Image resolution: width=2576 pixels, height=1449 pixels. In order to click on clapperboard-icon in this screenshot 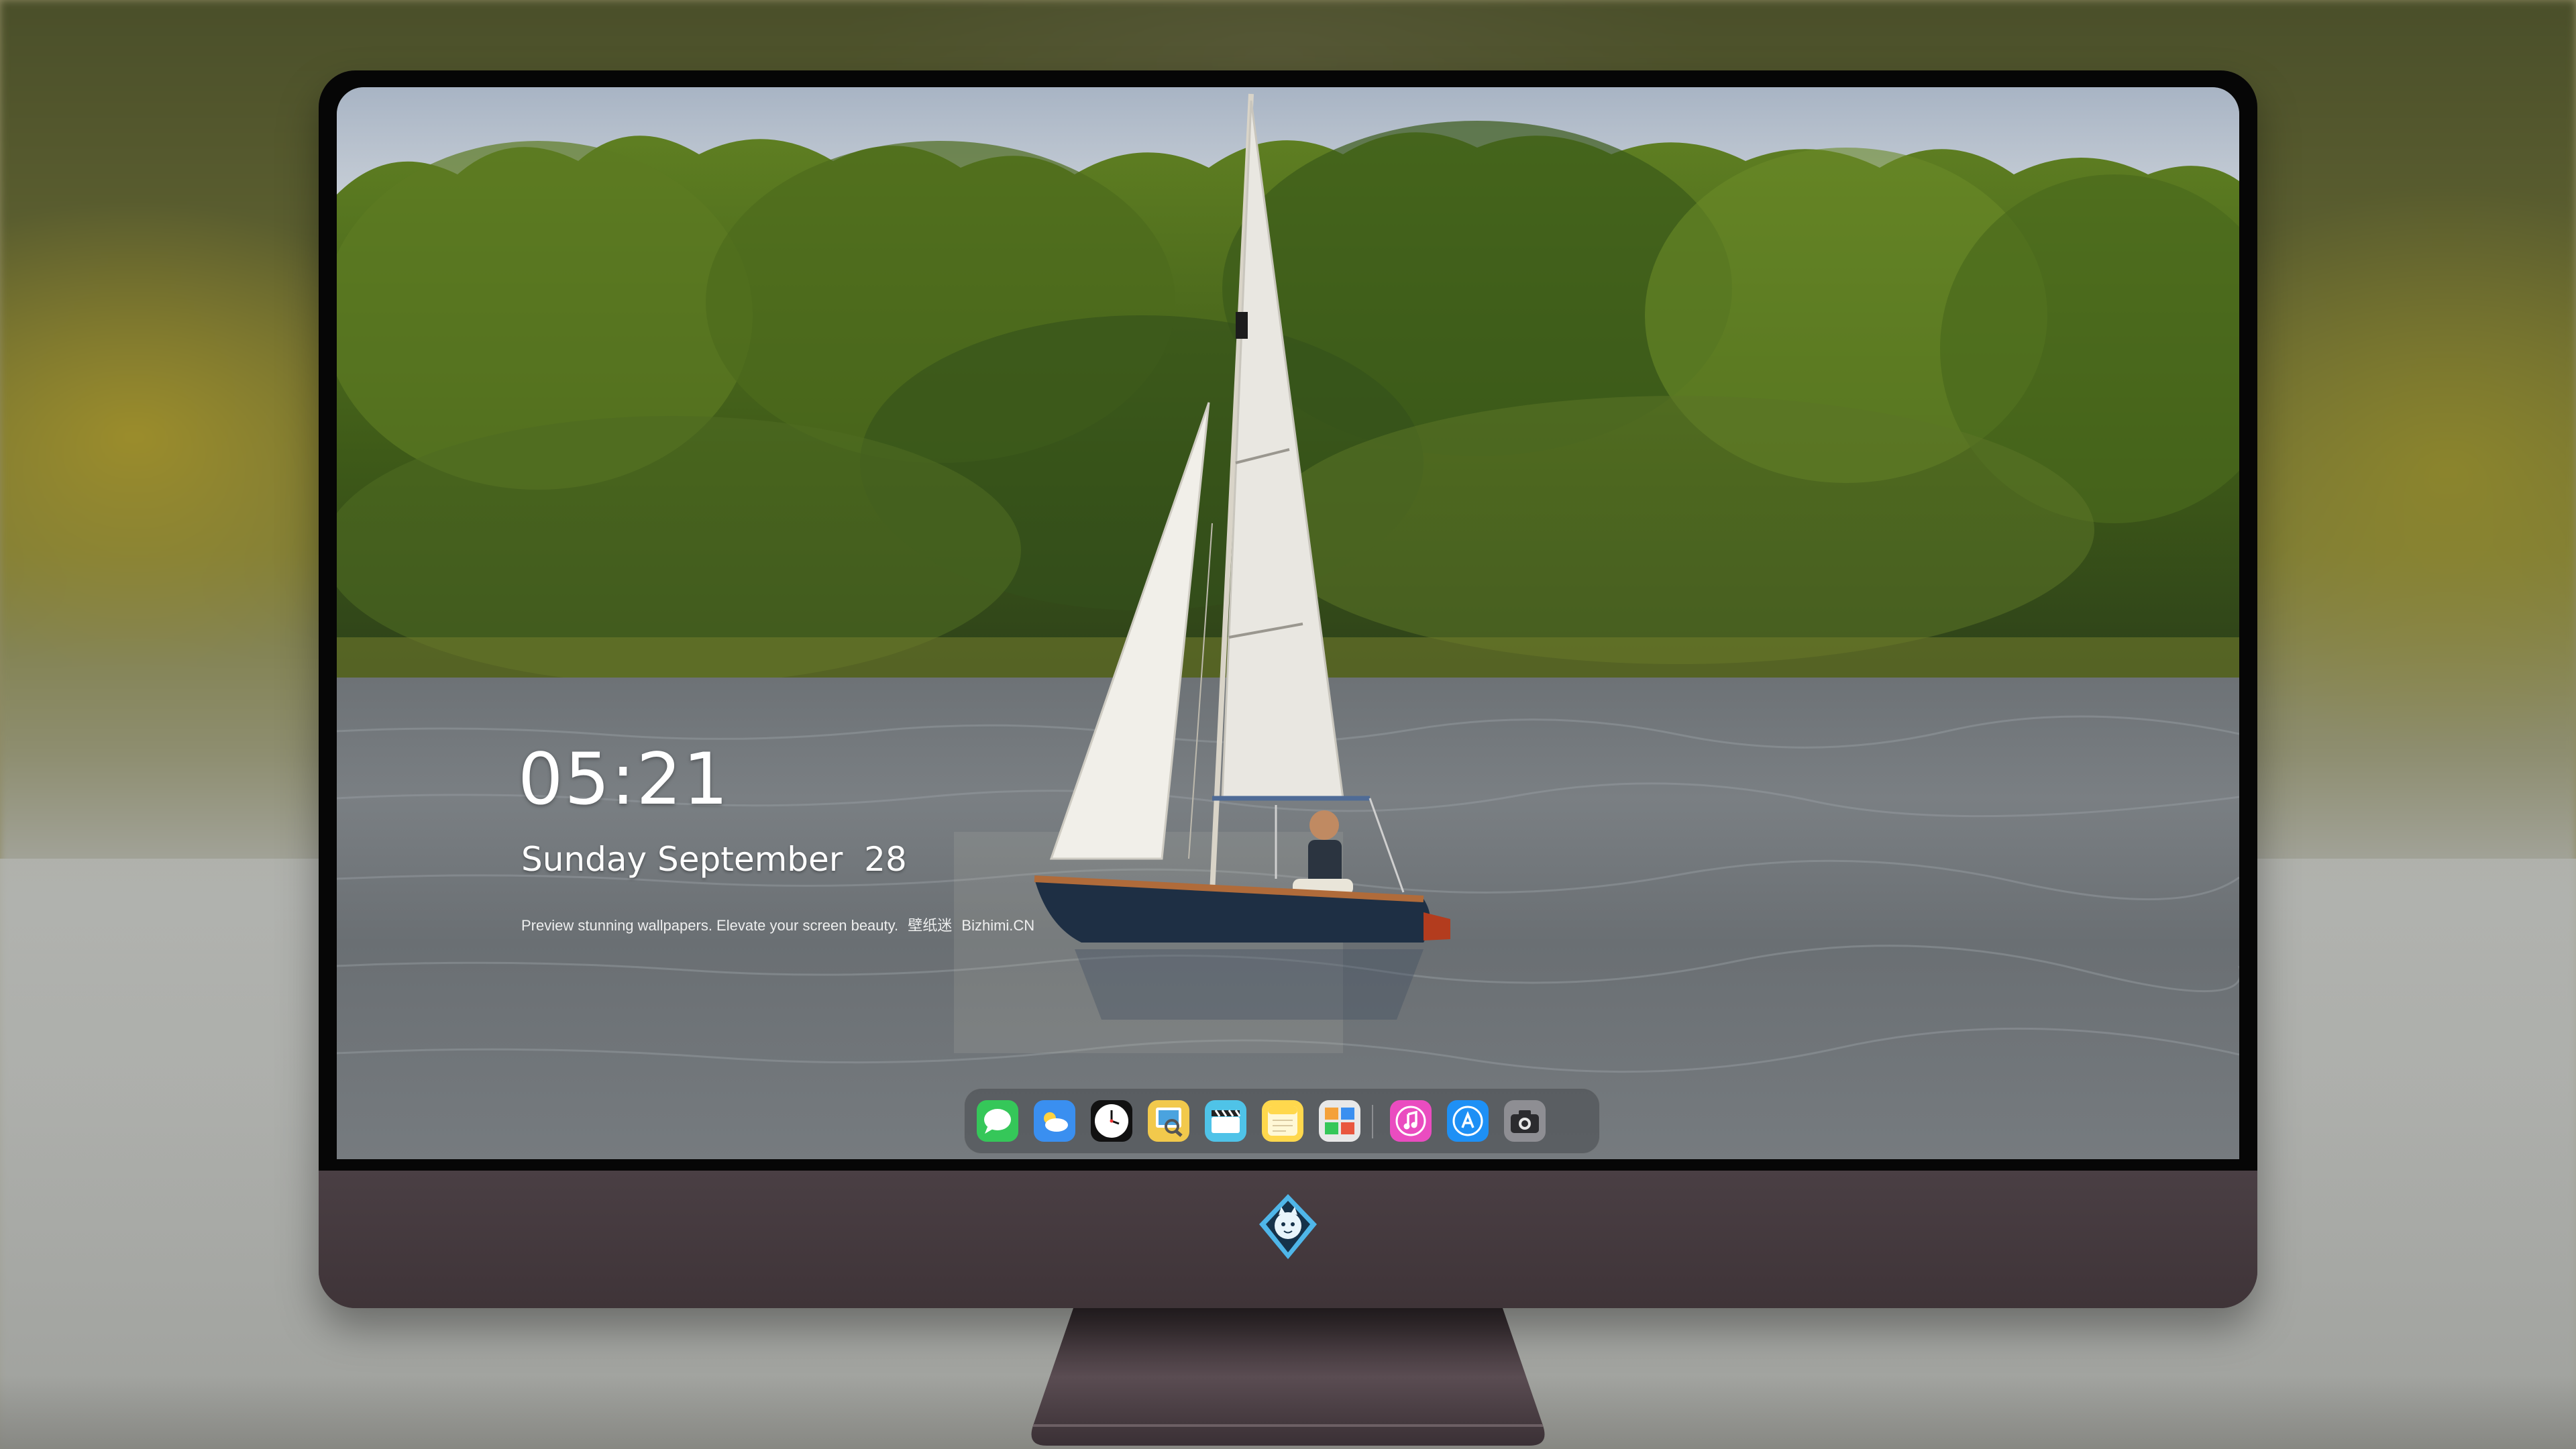, I will do `click(1225, 1121)`.